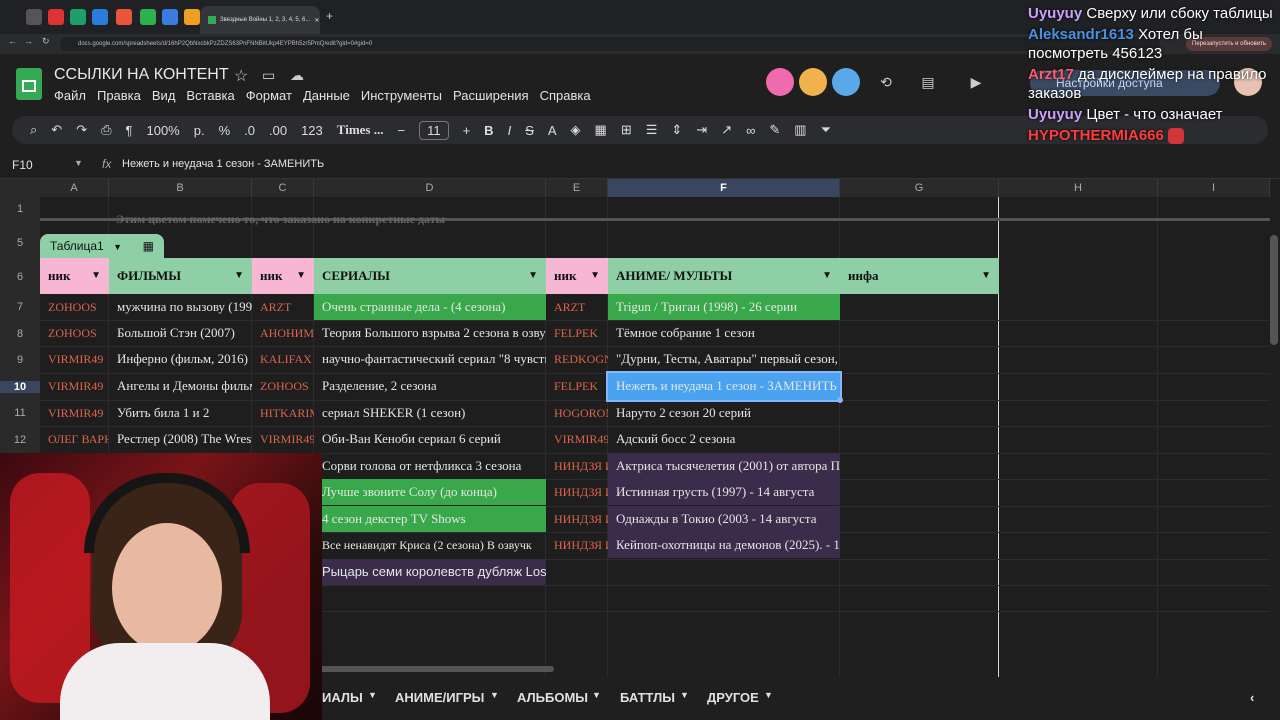 The width and height of the screenshot is (1280, 720). I want to click on row-header: 6, so click(20, 277).